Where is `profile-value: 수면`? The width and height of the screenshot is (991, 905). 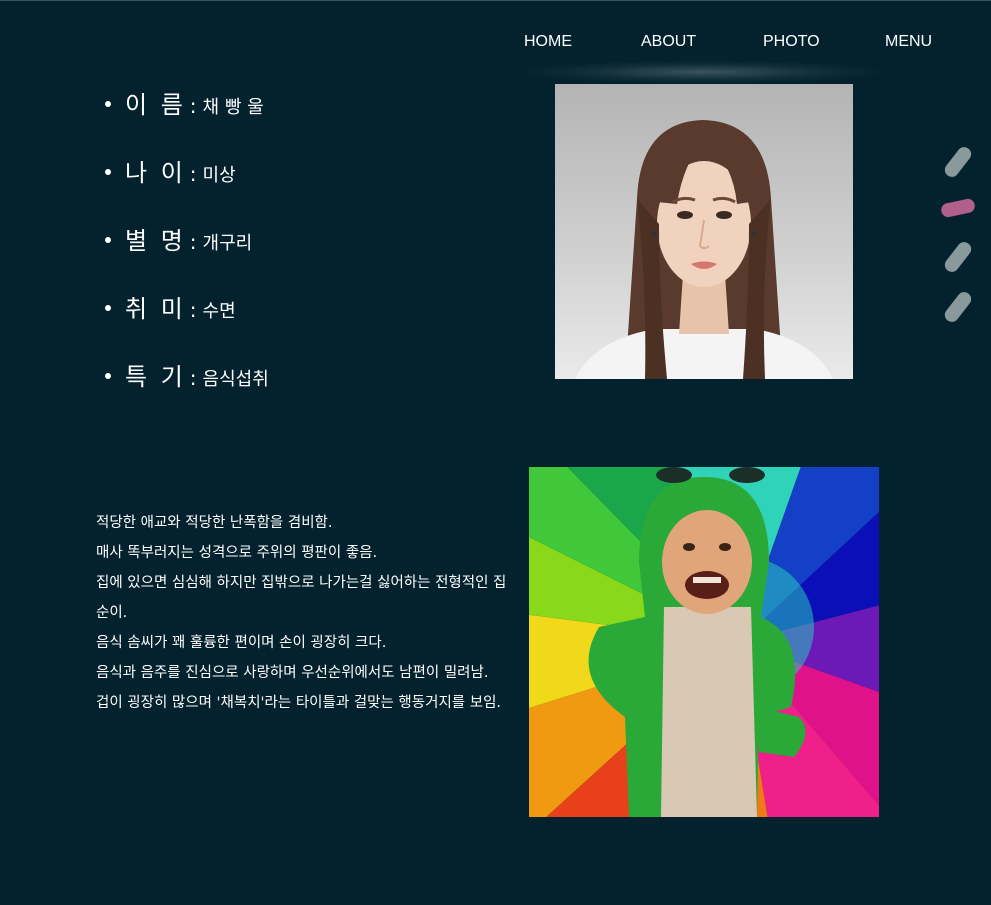 profile-value: 수면 is located at coordinates (219, 311).